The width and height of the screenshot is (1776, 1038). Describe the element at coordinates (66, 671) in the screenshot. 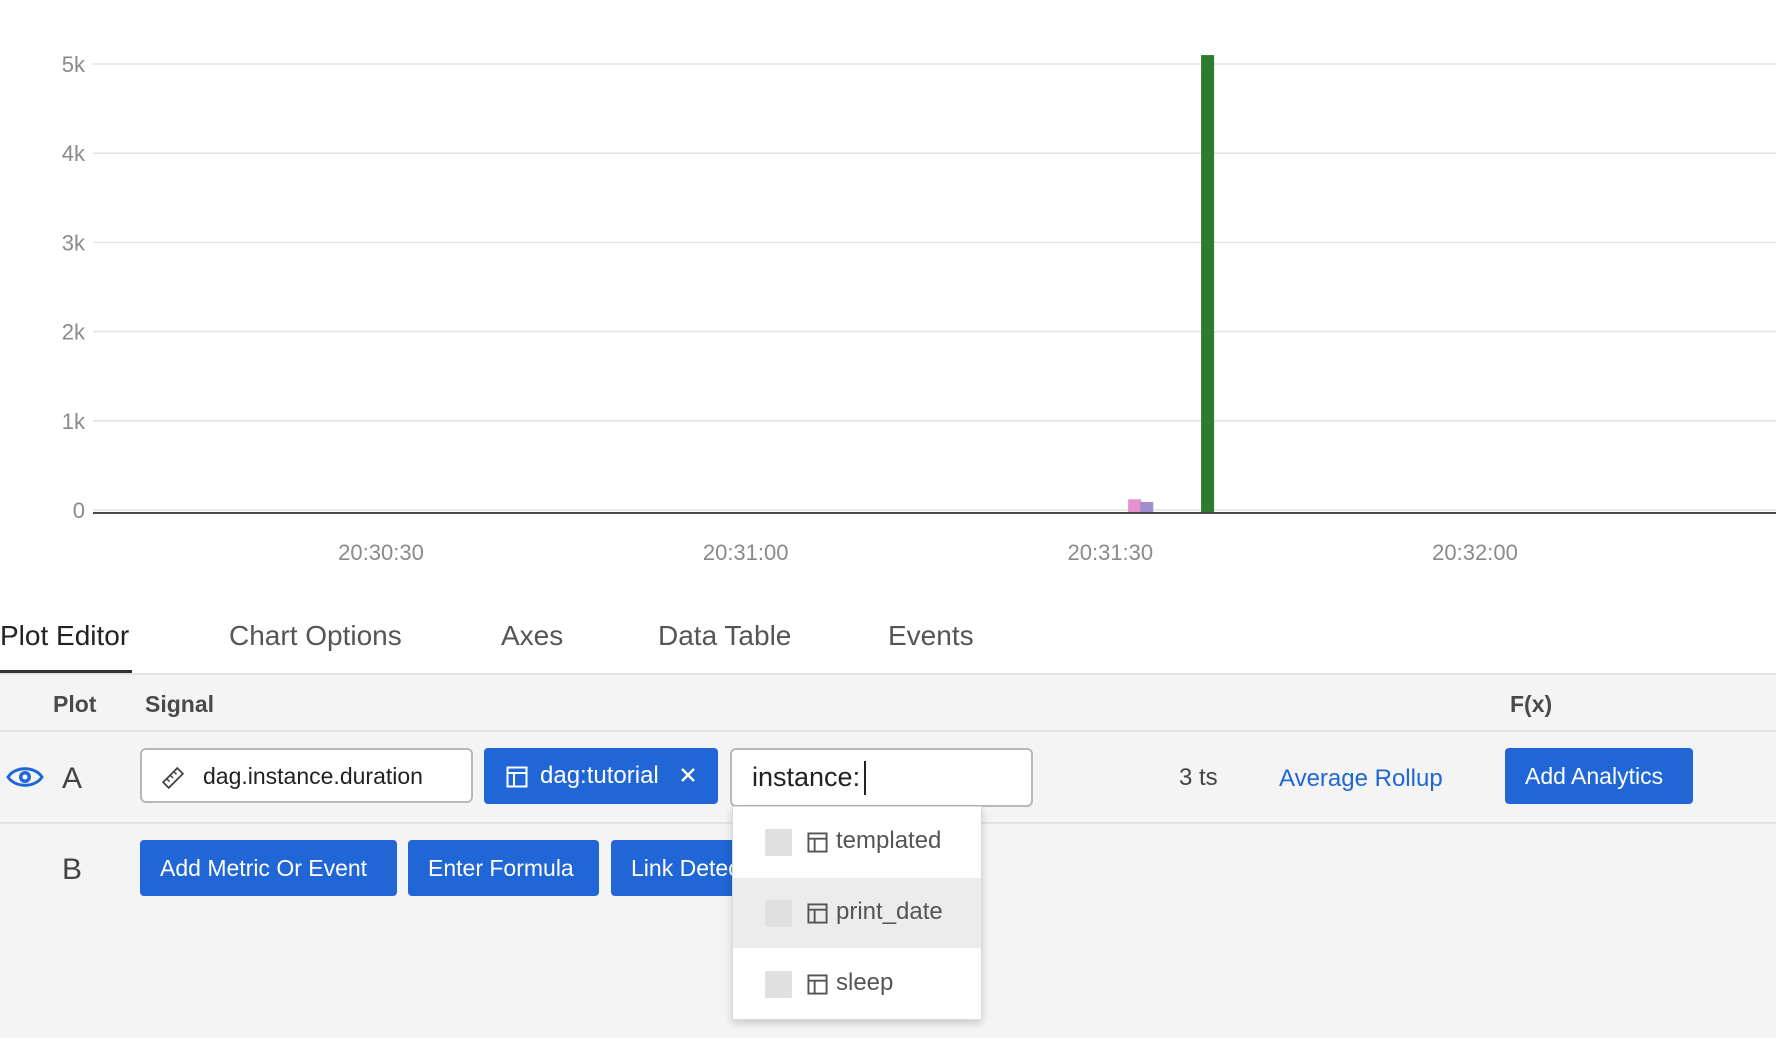

I see `active-tab-indicator` at that location.